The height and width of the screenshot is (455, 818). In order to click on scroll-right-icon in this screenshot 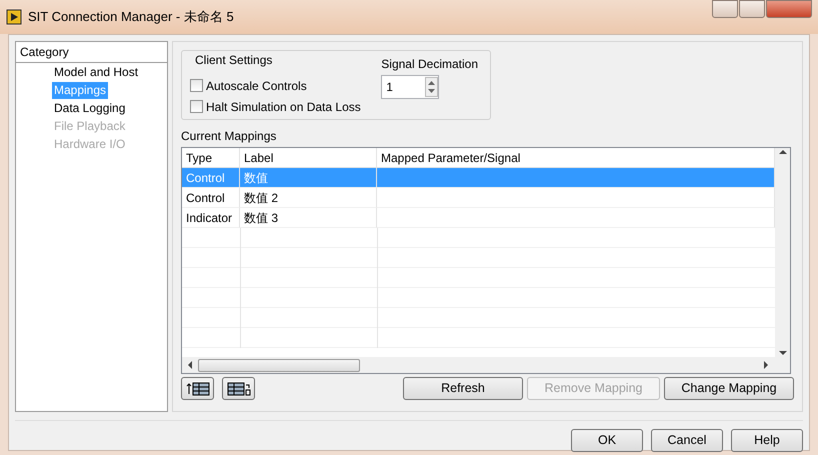, I will do `click(766, 365)`.